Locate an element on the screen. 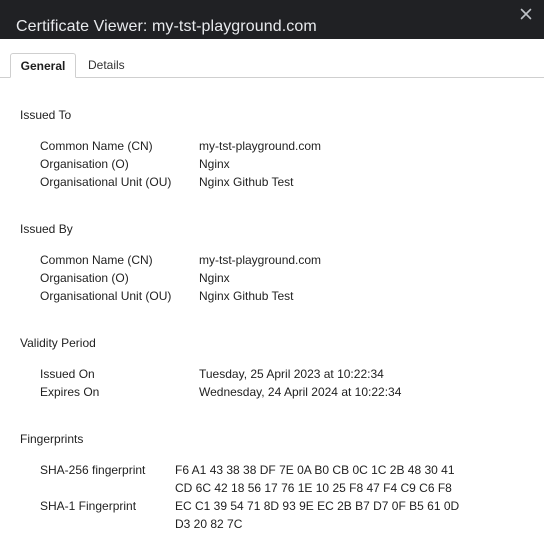 The height and width of the screenshot is (550, 544). issued-by-o-label: Organisation (O) is located at coordinates (84, 278).